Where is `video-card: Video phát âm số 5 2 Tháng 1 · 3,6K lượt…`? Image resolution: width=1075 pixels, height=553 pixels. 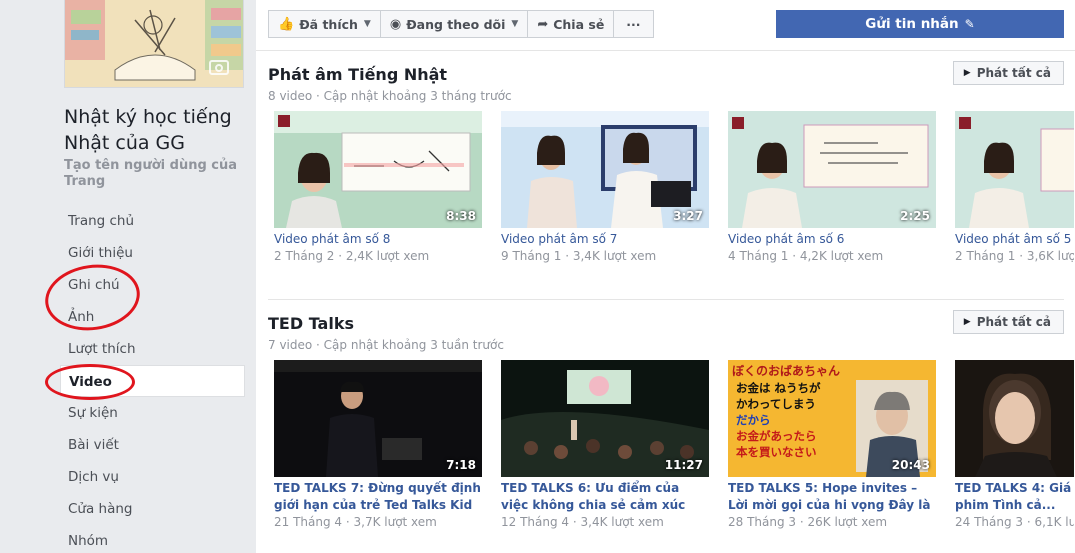
video-card: Video phát âm số 5 2 Tháng 1 · 3,6K lượt… is located at coordinates (1014, 187).